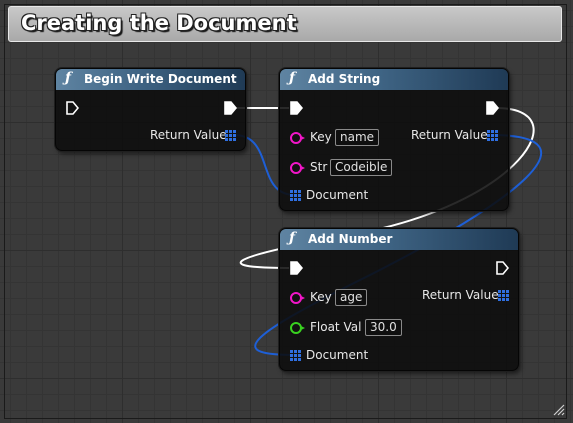  Describe the element at coordinates (351, 297) in the screenshot. I see `key-input: age` at that location.